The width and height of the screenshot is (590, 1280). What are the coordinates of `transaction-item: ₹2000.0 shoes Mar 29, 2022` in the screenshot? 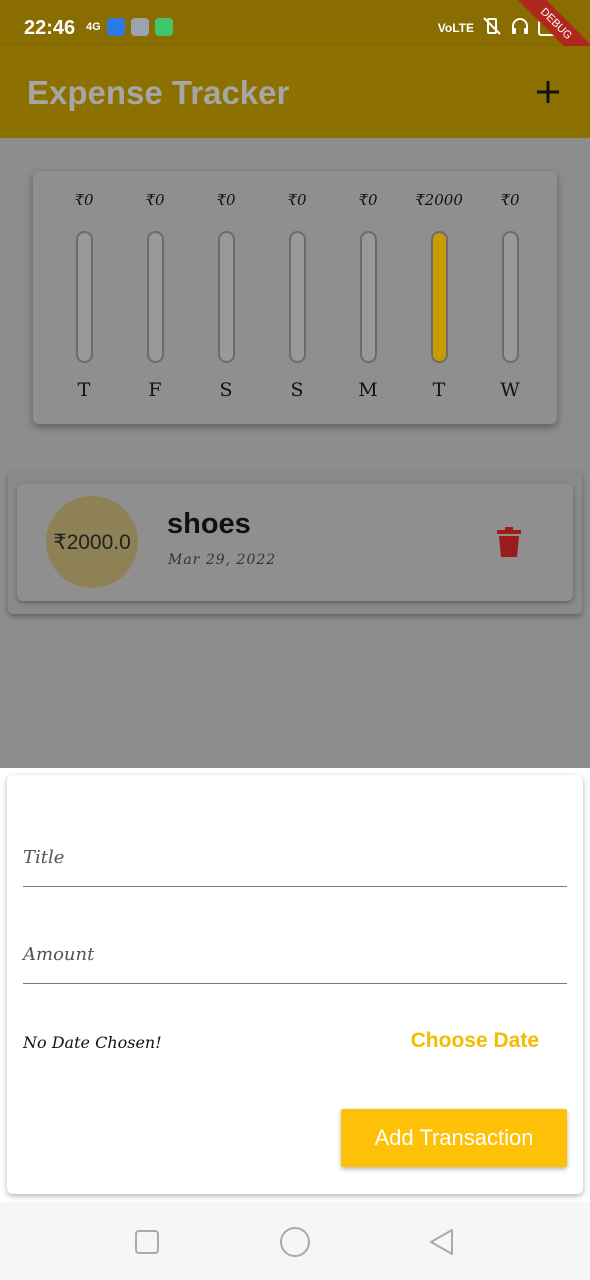 It's located at (295, 542).